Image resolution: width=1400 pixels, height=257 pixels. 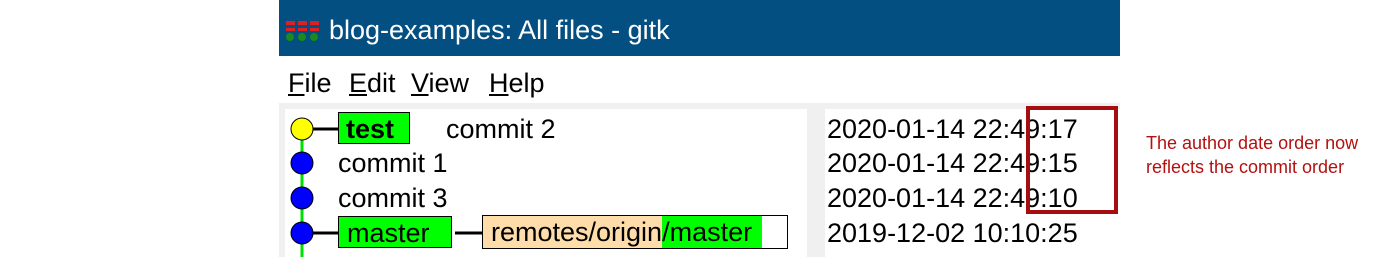 What do you see at coordinates (393, 163) in the screenshot?
I see `commit-message: commit 1` at bounding box center [393, 163].